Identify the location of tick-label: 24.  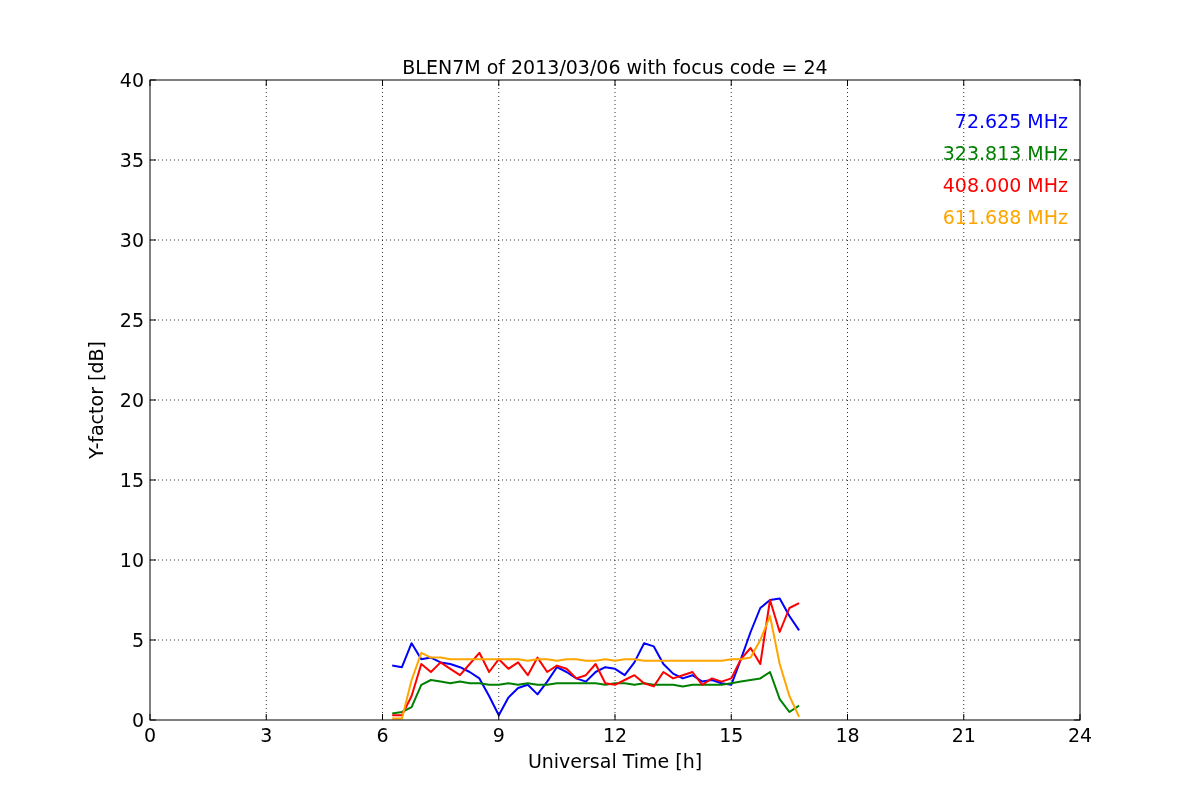
(1080, 735).